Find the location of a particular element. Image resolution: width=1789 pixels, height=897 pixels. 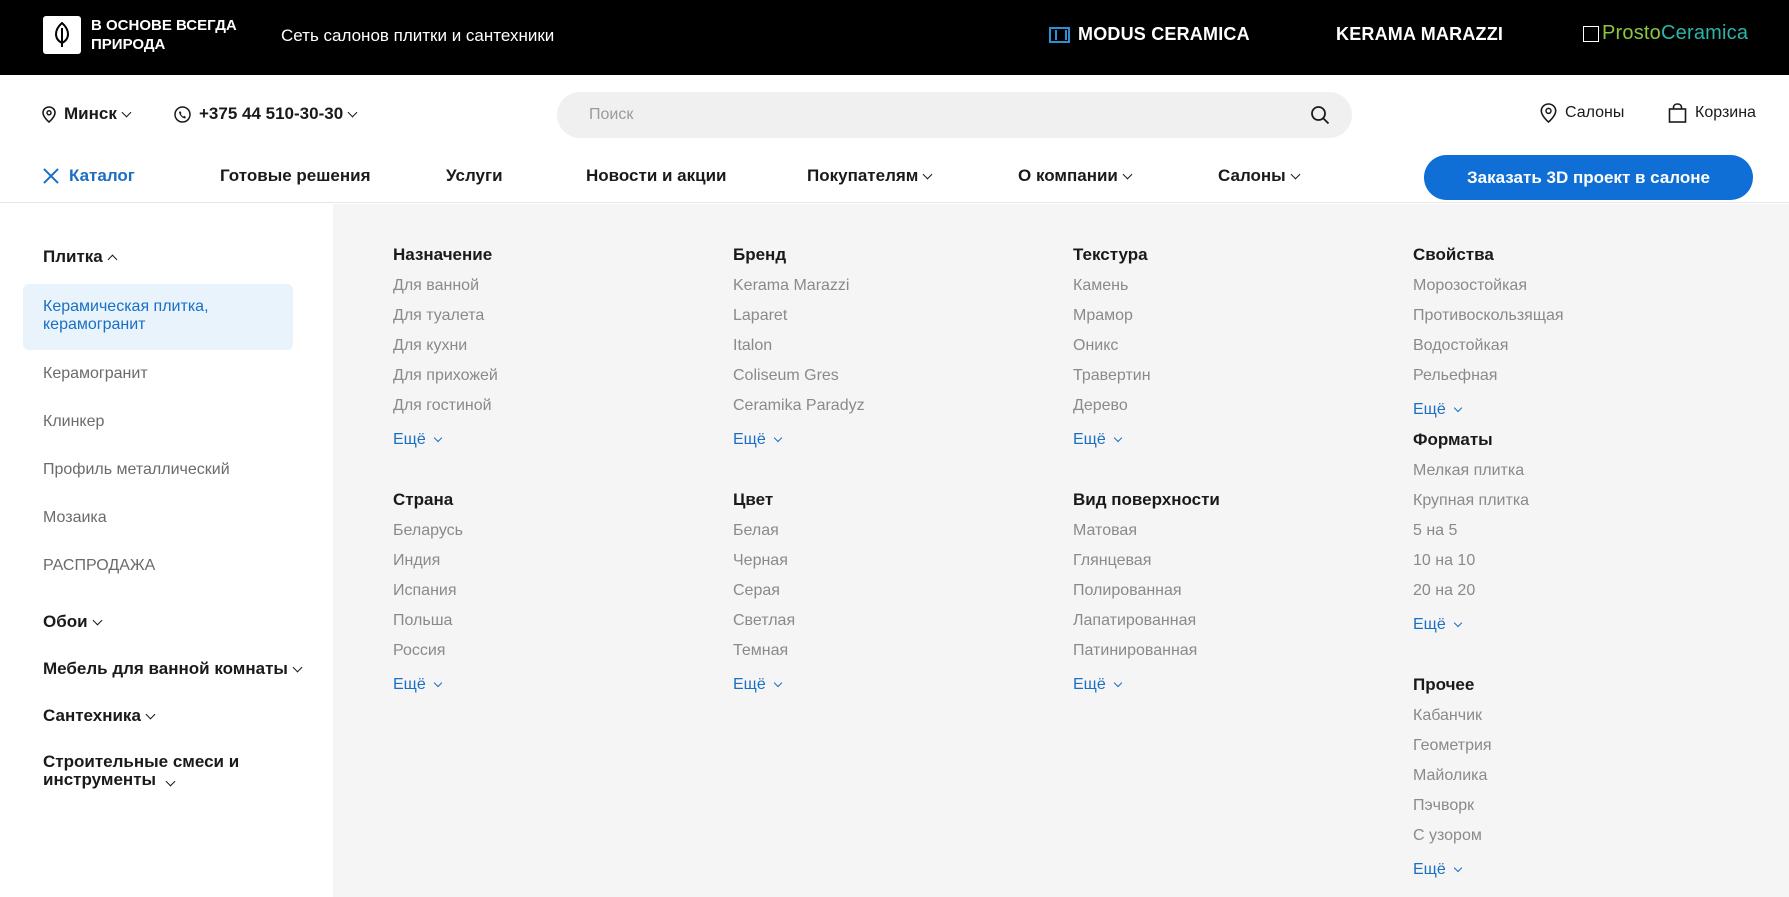

filter-link: Камень is located at coordinates (1112, 290).